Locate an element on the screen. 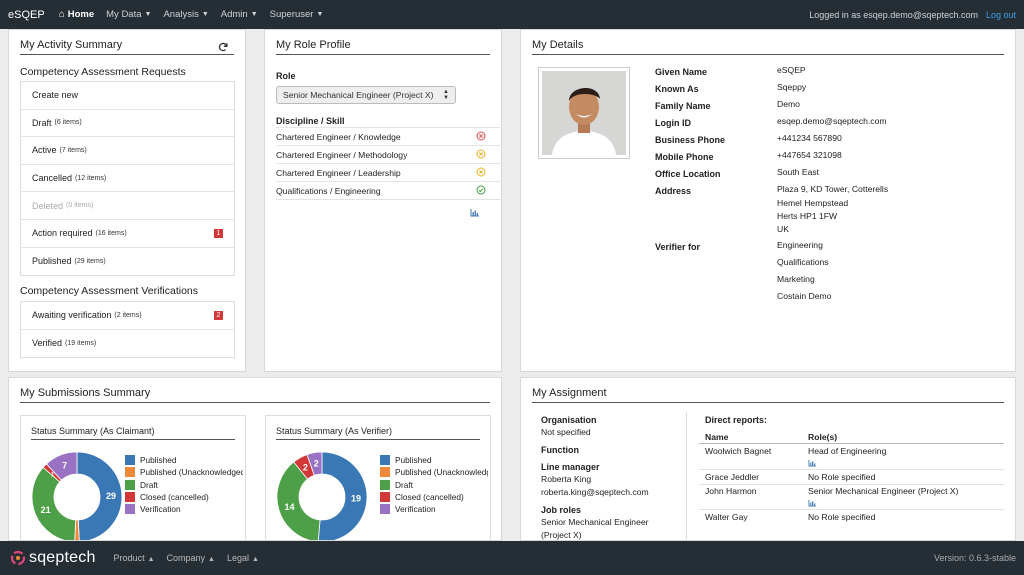  legend-label: Published is located at coordinates (413, 460).